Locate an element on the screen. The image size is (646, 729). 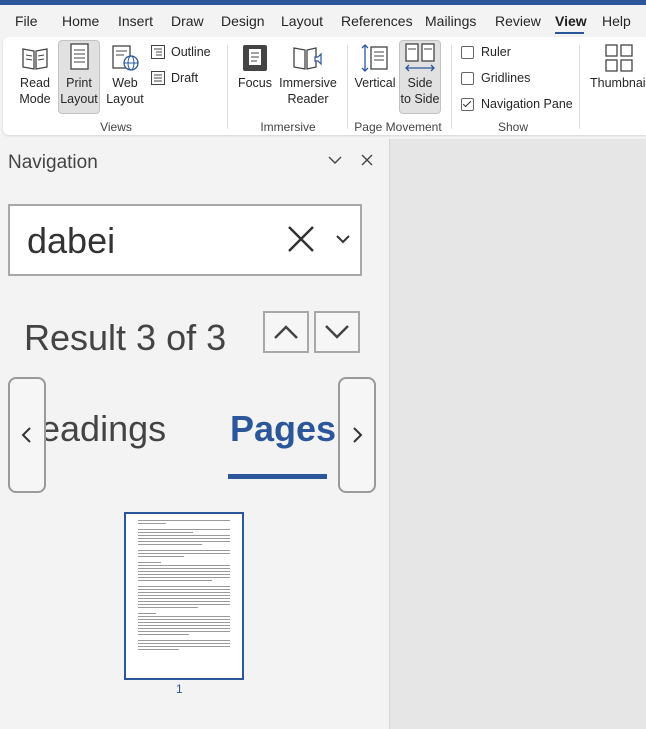
outline-label: Outline is located at coordinates (191, 52).